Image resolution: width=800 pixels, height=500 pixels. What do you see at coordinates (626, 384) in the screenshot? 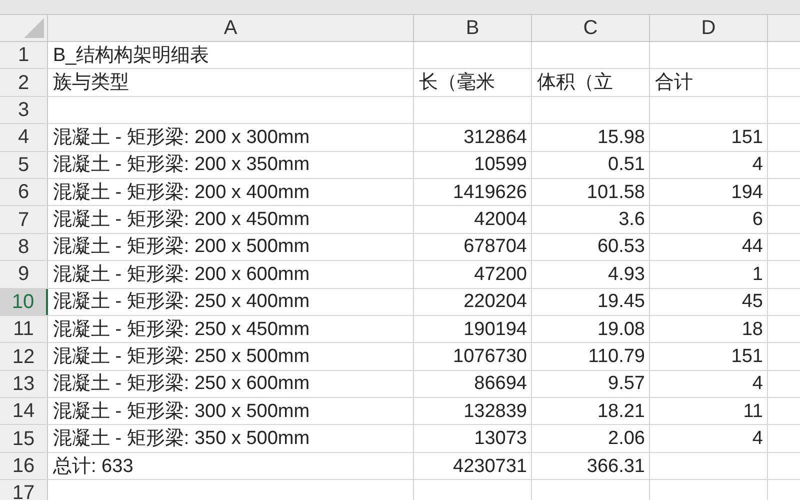
I see `table-cell: 9.57` at bounding box center [626, 384].